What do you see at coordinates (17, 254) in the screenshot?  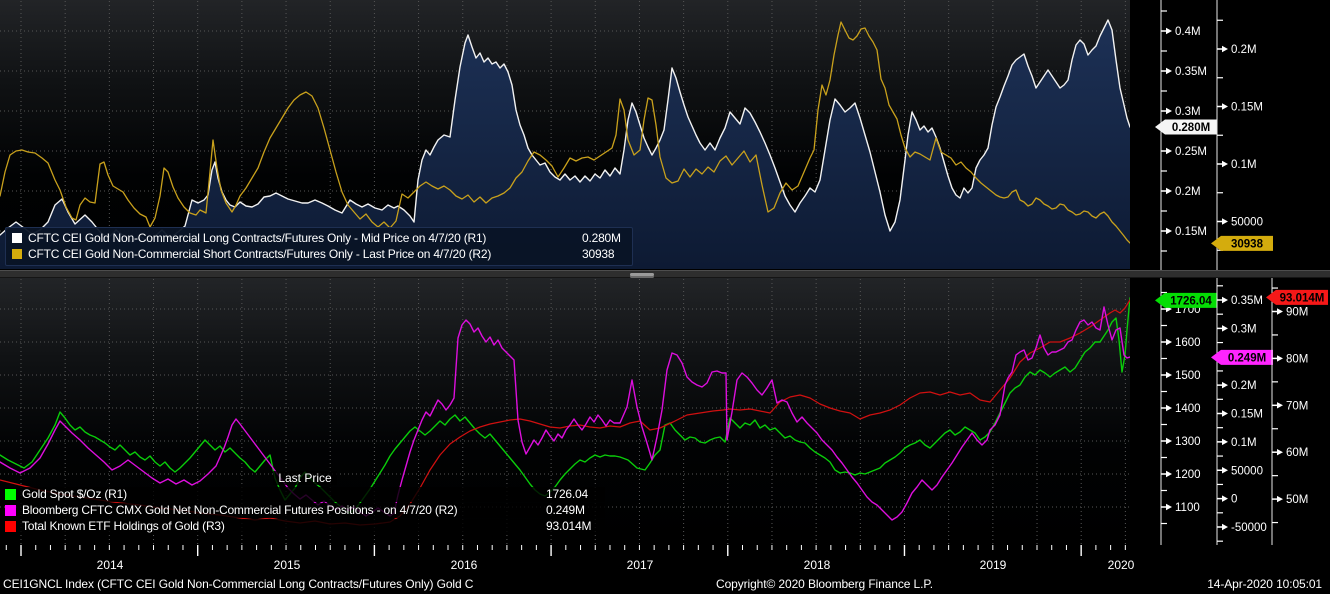 I see `short-contracts-swatch` at bounding box center [17, 254].